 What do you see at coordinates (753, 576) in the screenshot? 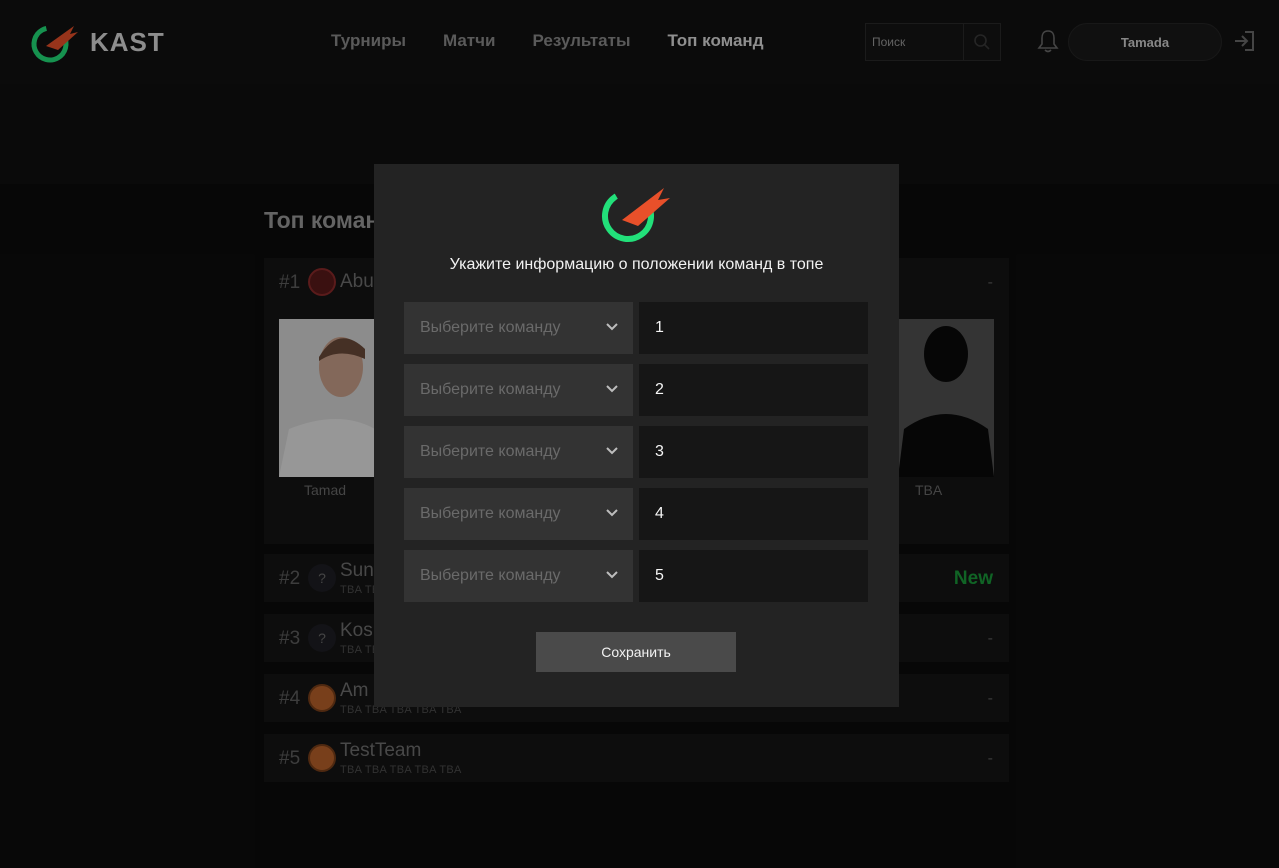
I see `position-field: 5` at bounding box center [753, 576].